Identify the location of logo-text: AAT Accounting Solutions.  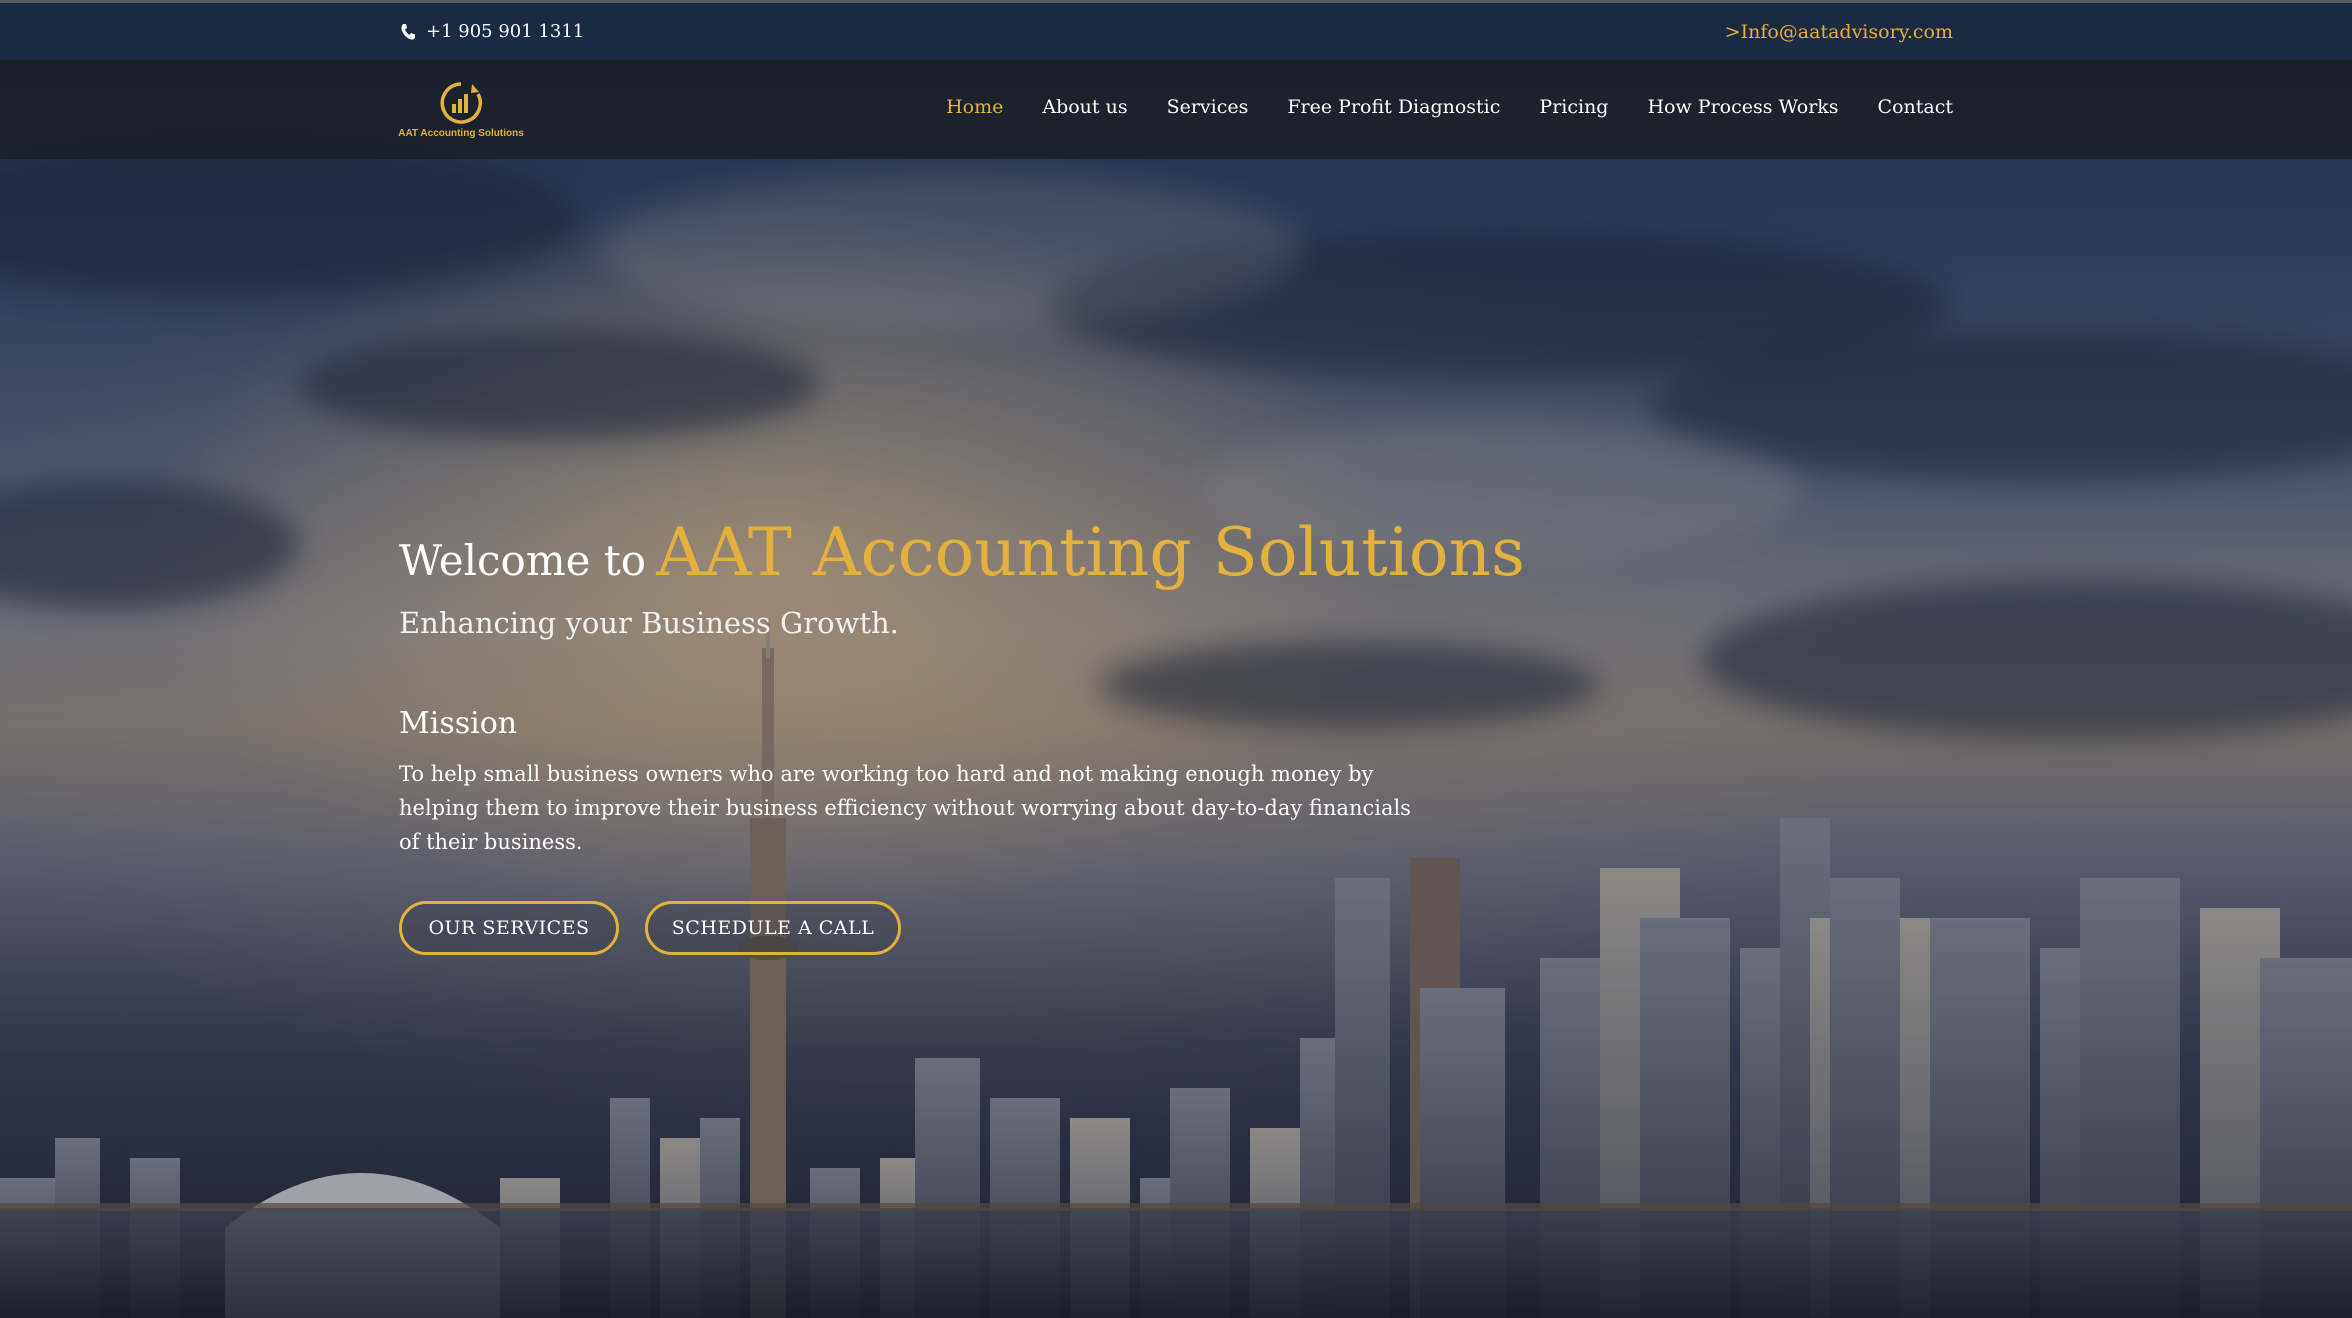
(461, 133).